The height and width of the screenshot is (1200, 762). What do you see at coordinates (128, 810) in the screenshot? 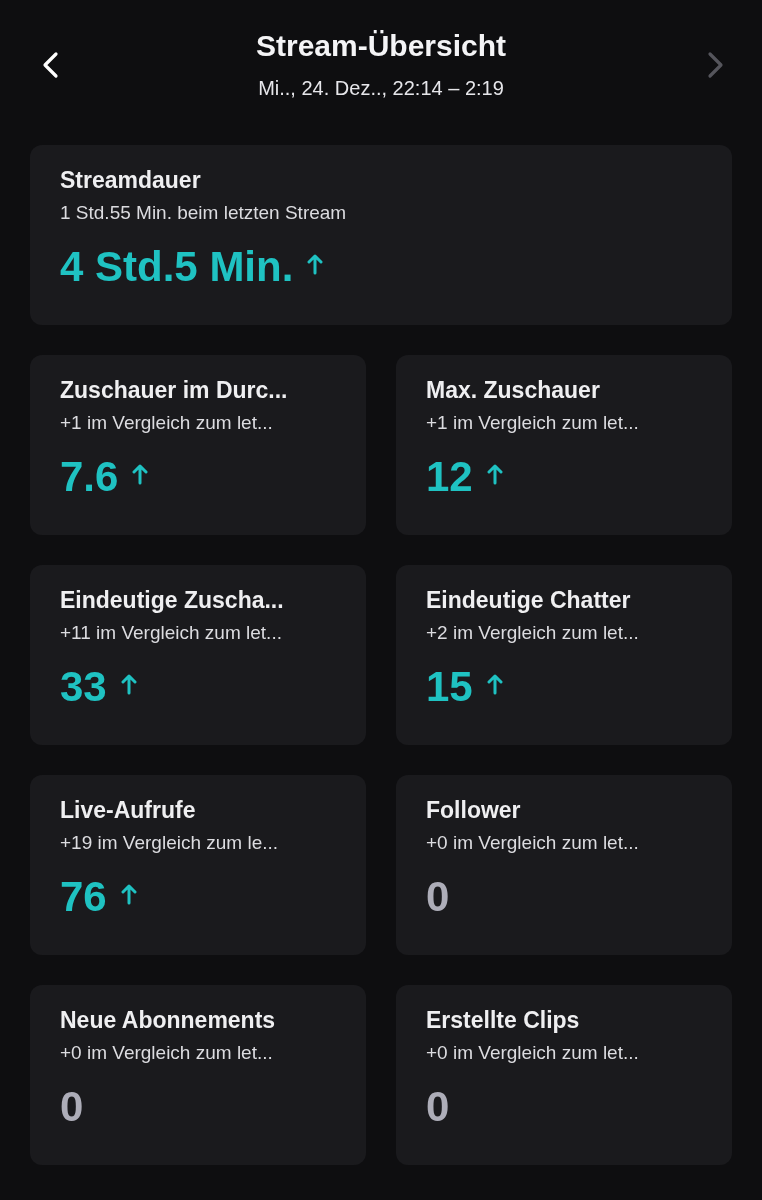
I see `stat-title: Live-Aufrufe` at bounding box center [128, 810].